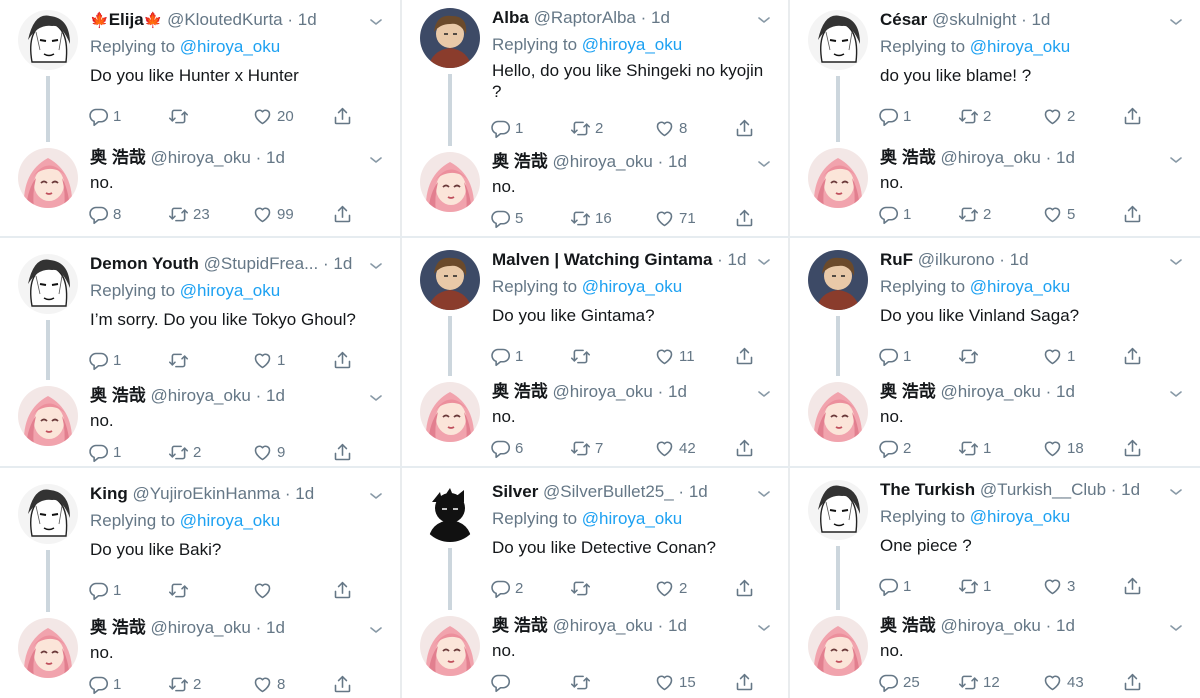 Image resolution: width=1200 pixels, height=698 pixels. I want to click on like-button: 15, so click(675, 682).